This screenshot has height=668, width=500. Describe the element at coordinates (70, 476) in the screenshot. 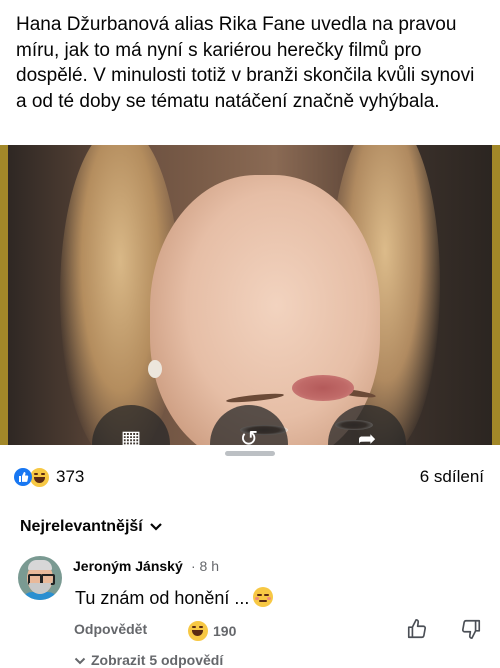

I see `reaction-count: 373` at that location.